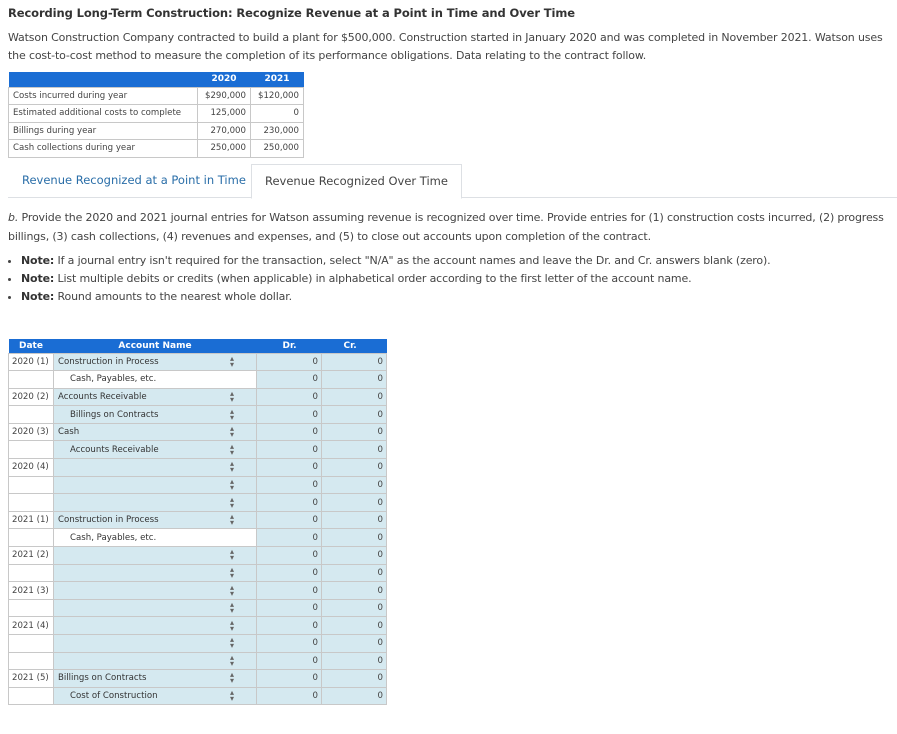 The image size is (897, 734). What do you see at coordinates (155, 432) in the screenshot?
I see `account-select: Cash ▴ ▾` at bounding box center [155, 432].